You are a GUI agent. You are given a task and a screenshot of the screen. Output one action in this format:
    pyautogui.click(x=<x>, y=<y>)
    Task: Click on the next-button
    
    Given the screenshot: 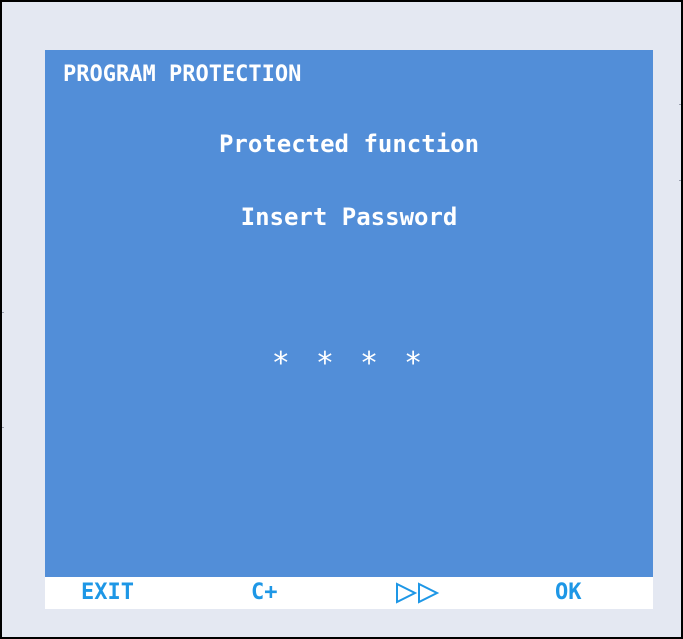 What is the action you would take?
    pyautogui.click(x=418, y=593)
    